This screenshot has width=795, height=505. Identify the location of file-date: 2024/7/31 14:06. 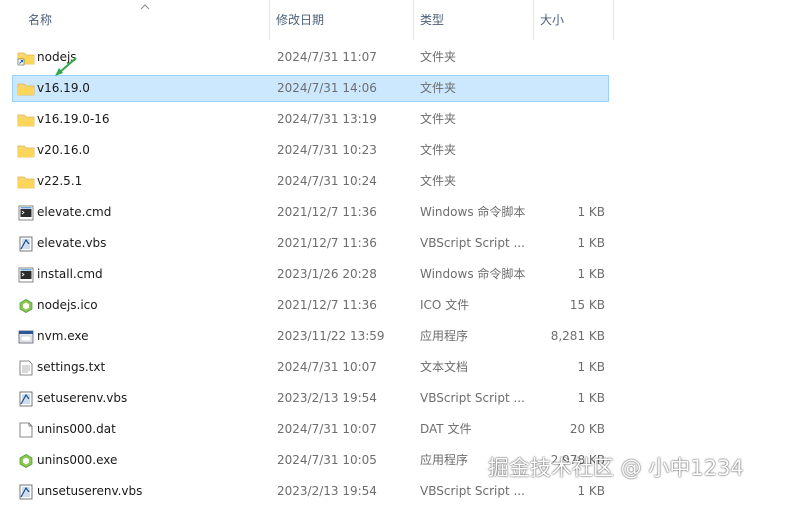
(327, 88).